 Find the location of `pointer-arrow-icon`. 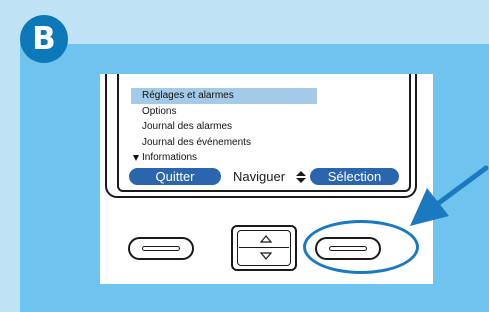

pointer-arrow-icon is located at coordinates (449, 195).